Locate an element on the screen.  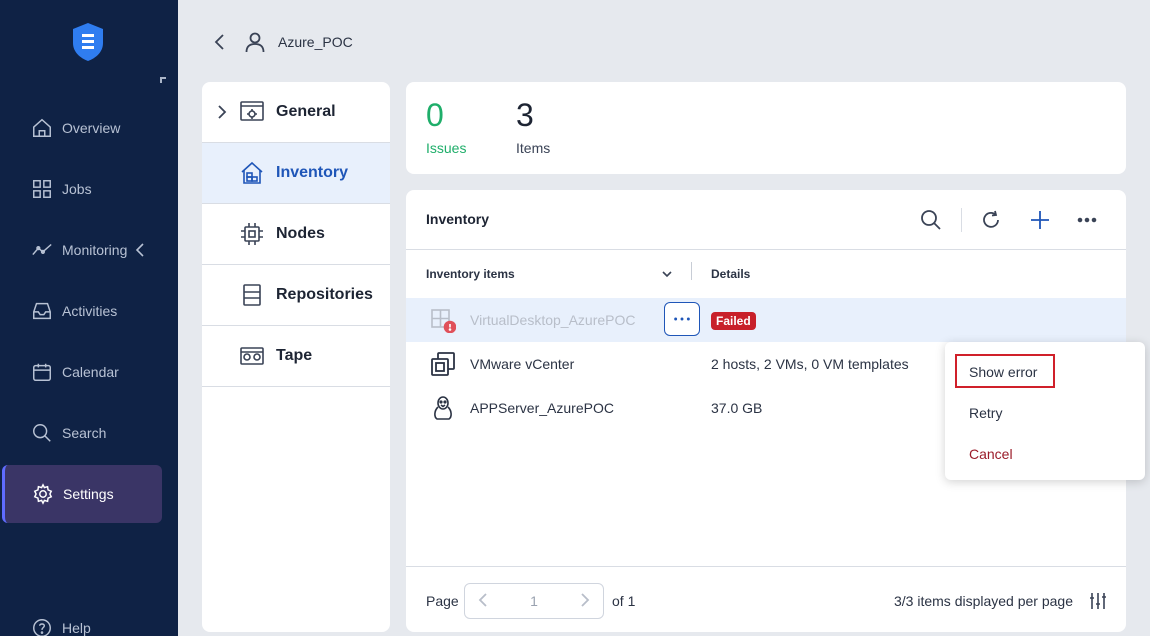
chevron-down-icon is located at coordinates (667, 272).